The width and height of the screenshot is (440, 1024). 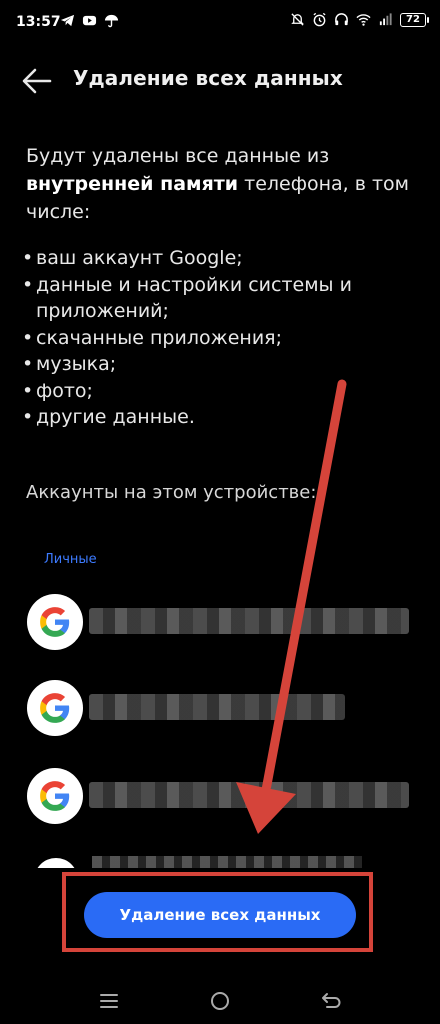 I want to click on alarm-icon, so click(x=319, y=19).